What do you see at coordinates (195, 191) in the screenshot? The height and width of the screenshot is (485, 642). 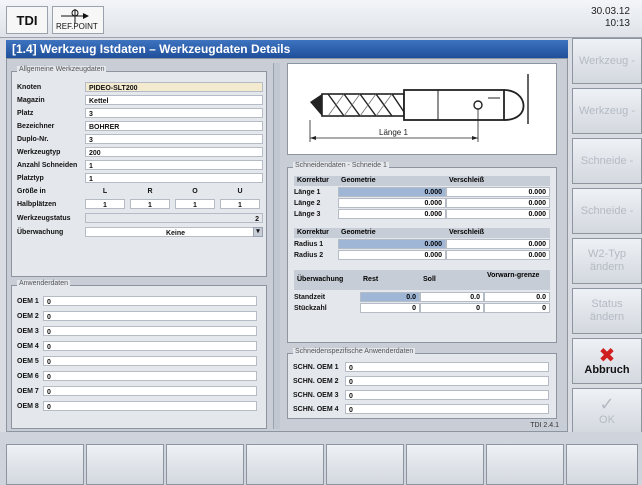 I see `groesse-o: O` at bounding box center [195, 191].